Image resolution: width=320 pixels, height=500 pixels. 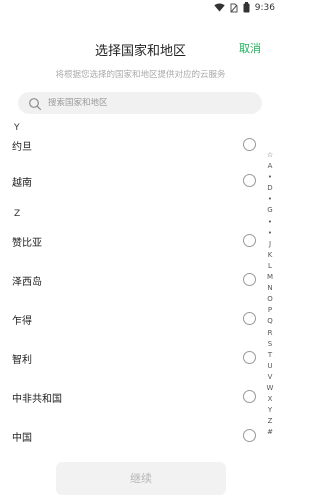 I want to click on index-q: Q, so click(x=270, y=321).